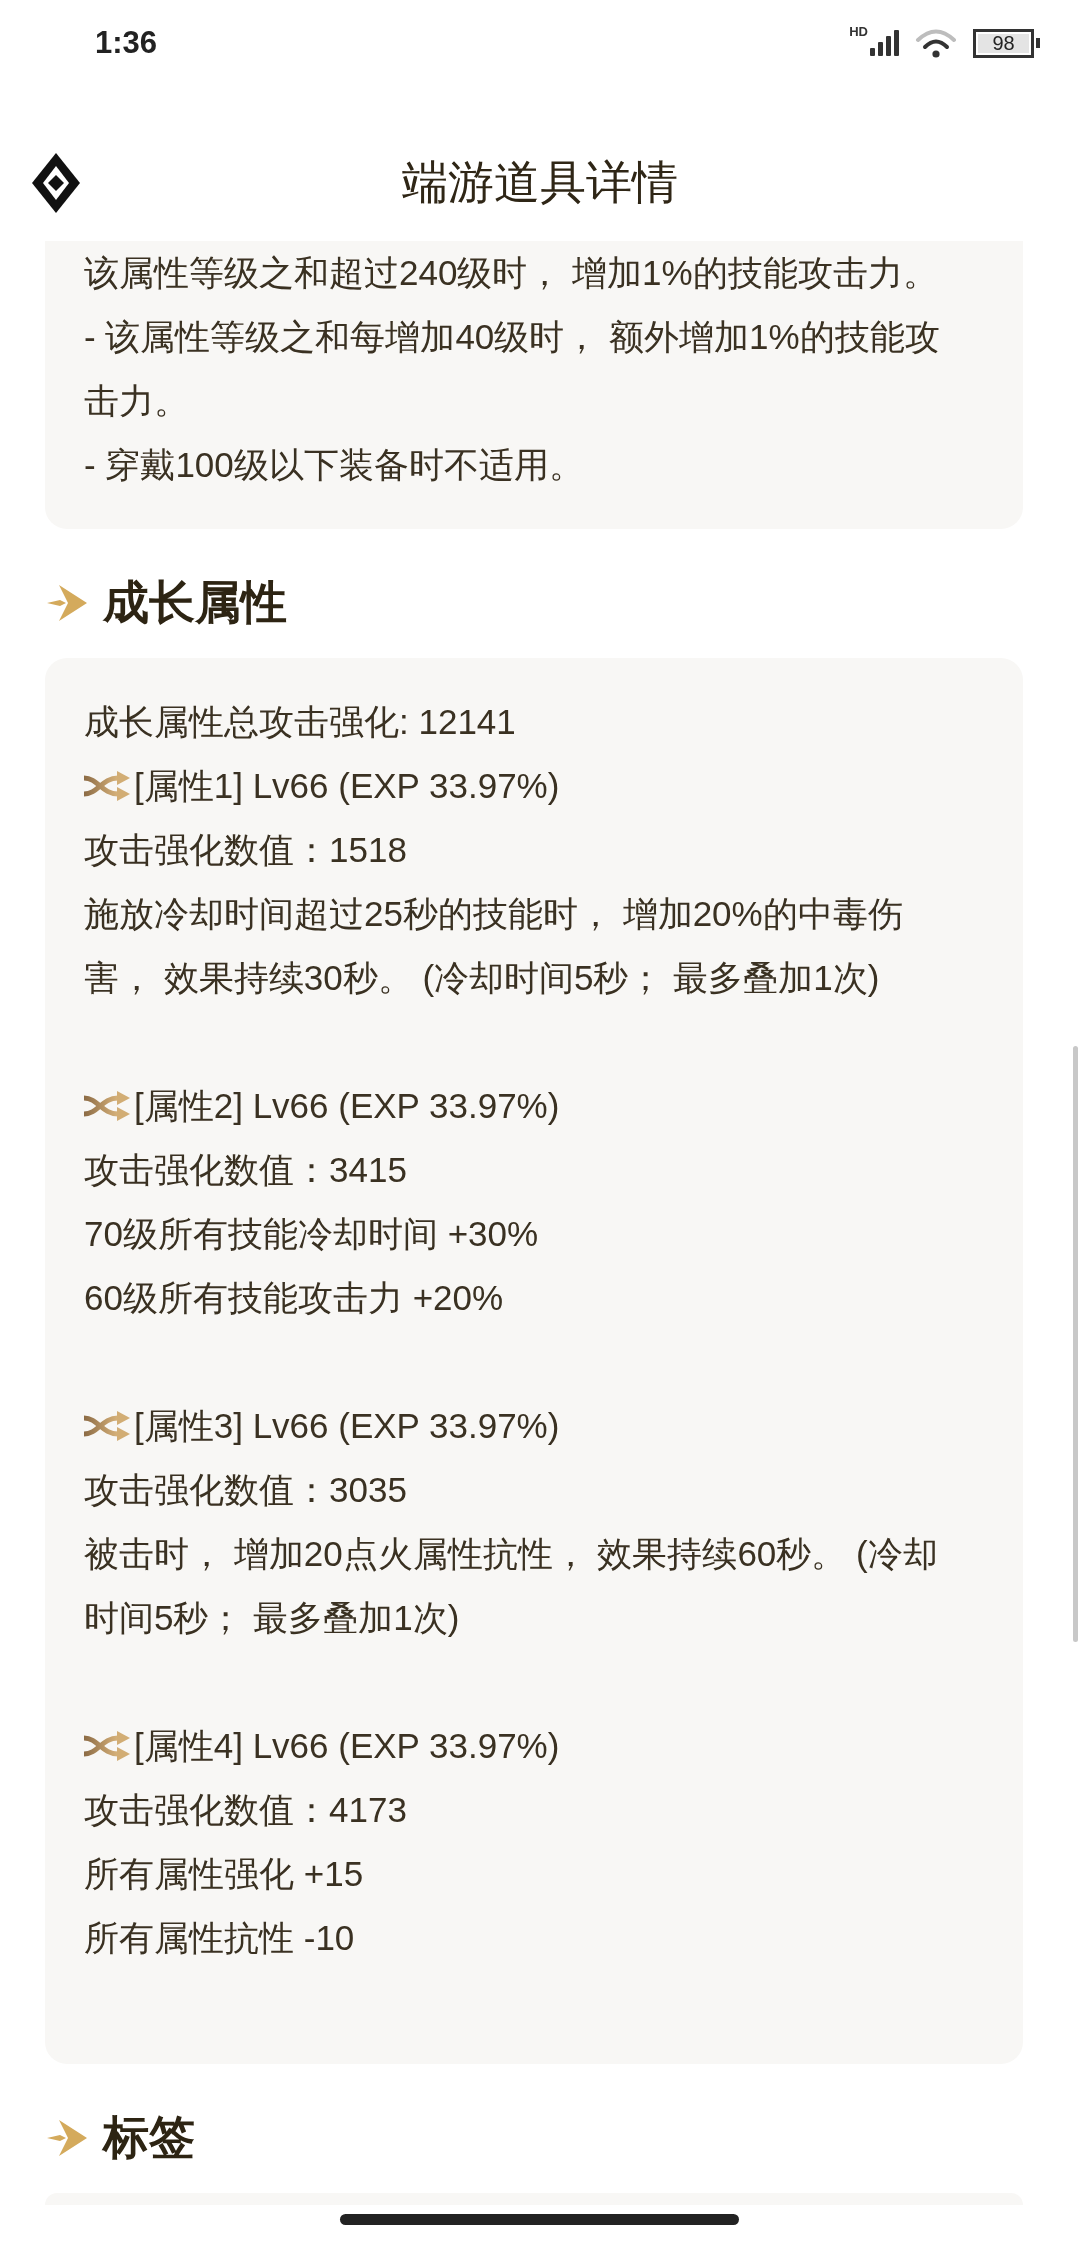 Image resolution: width=1080 pixels, height=2248 pixels. Describe the element at coordinates (511, 273) in the screenshot. I see `description-text: 该属性等级之和超过240级时， 增加1%的技能攻击力。` at that location.